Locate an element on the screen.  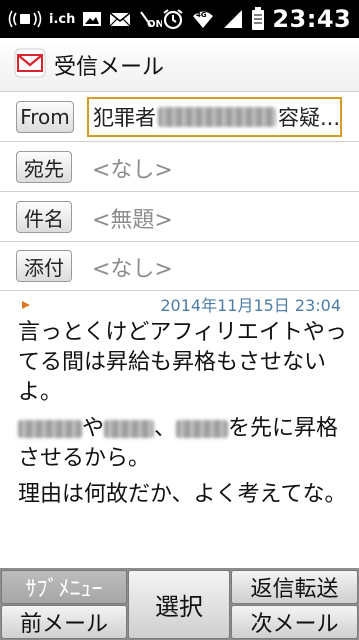
body-paragraph-1: 言っとくけどアフィリエイトやってる間は昇給も昇格もさせないよ。 is located at coordinates (182, 362).